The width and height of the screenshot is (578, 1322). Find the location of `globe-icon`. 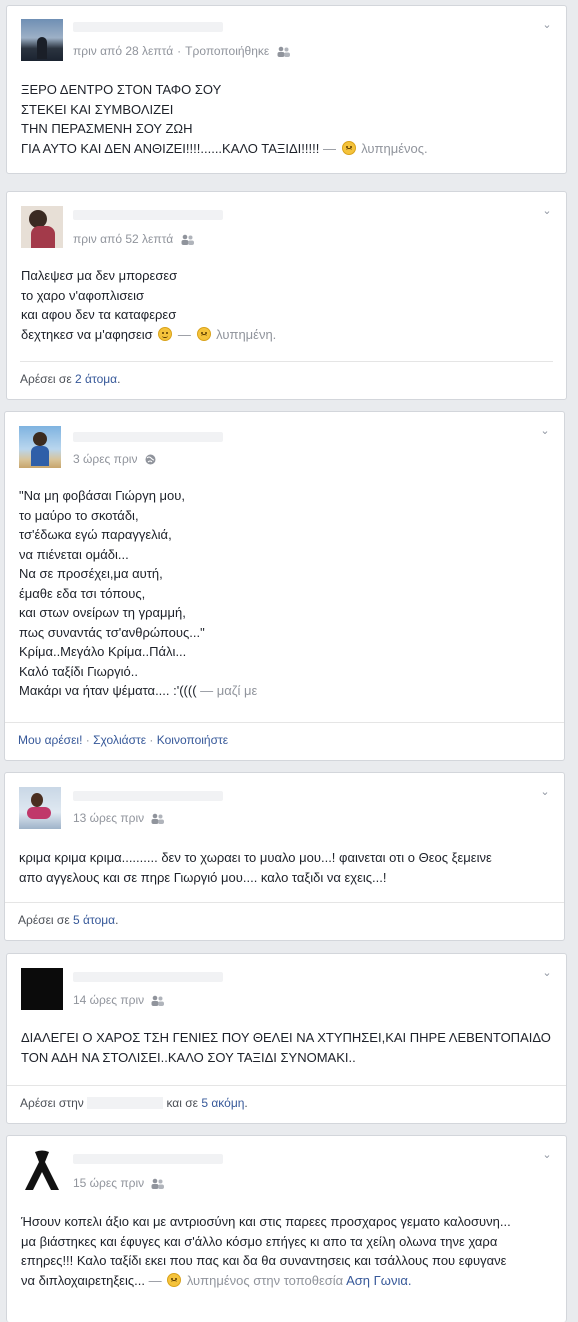

globe-icon is located at coordinates (150, 461).